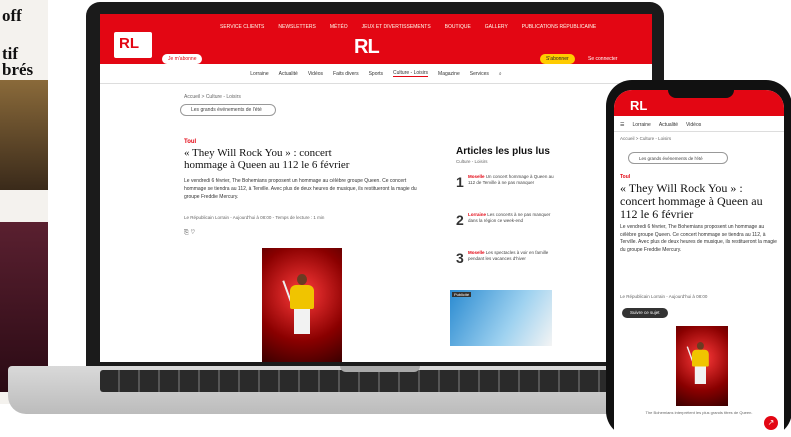 Image resolution: width=791 pixels, height=437 pixels. I want to click on phone-nav: ☰ Lorraine Actualité Vidéos, so click(699, 125).